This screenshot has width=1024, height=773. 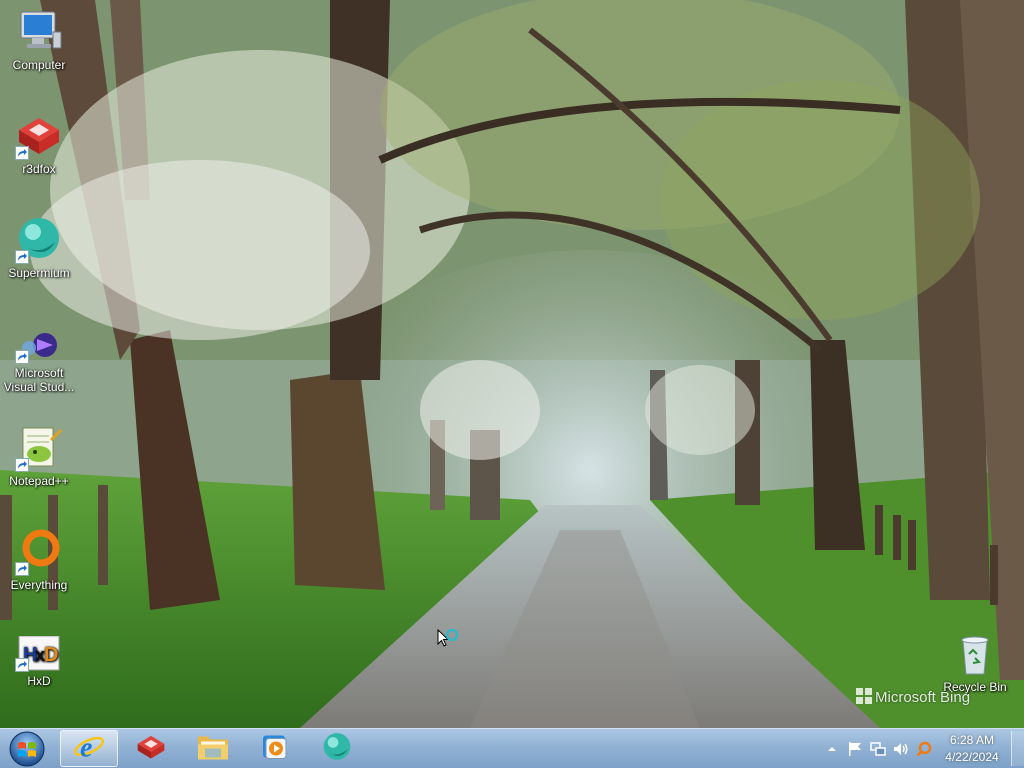 I want to click on svg-text: D, so click(x=51, y=655).